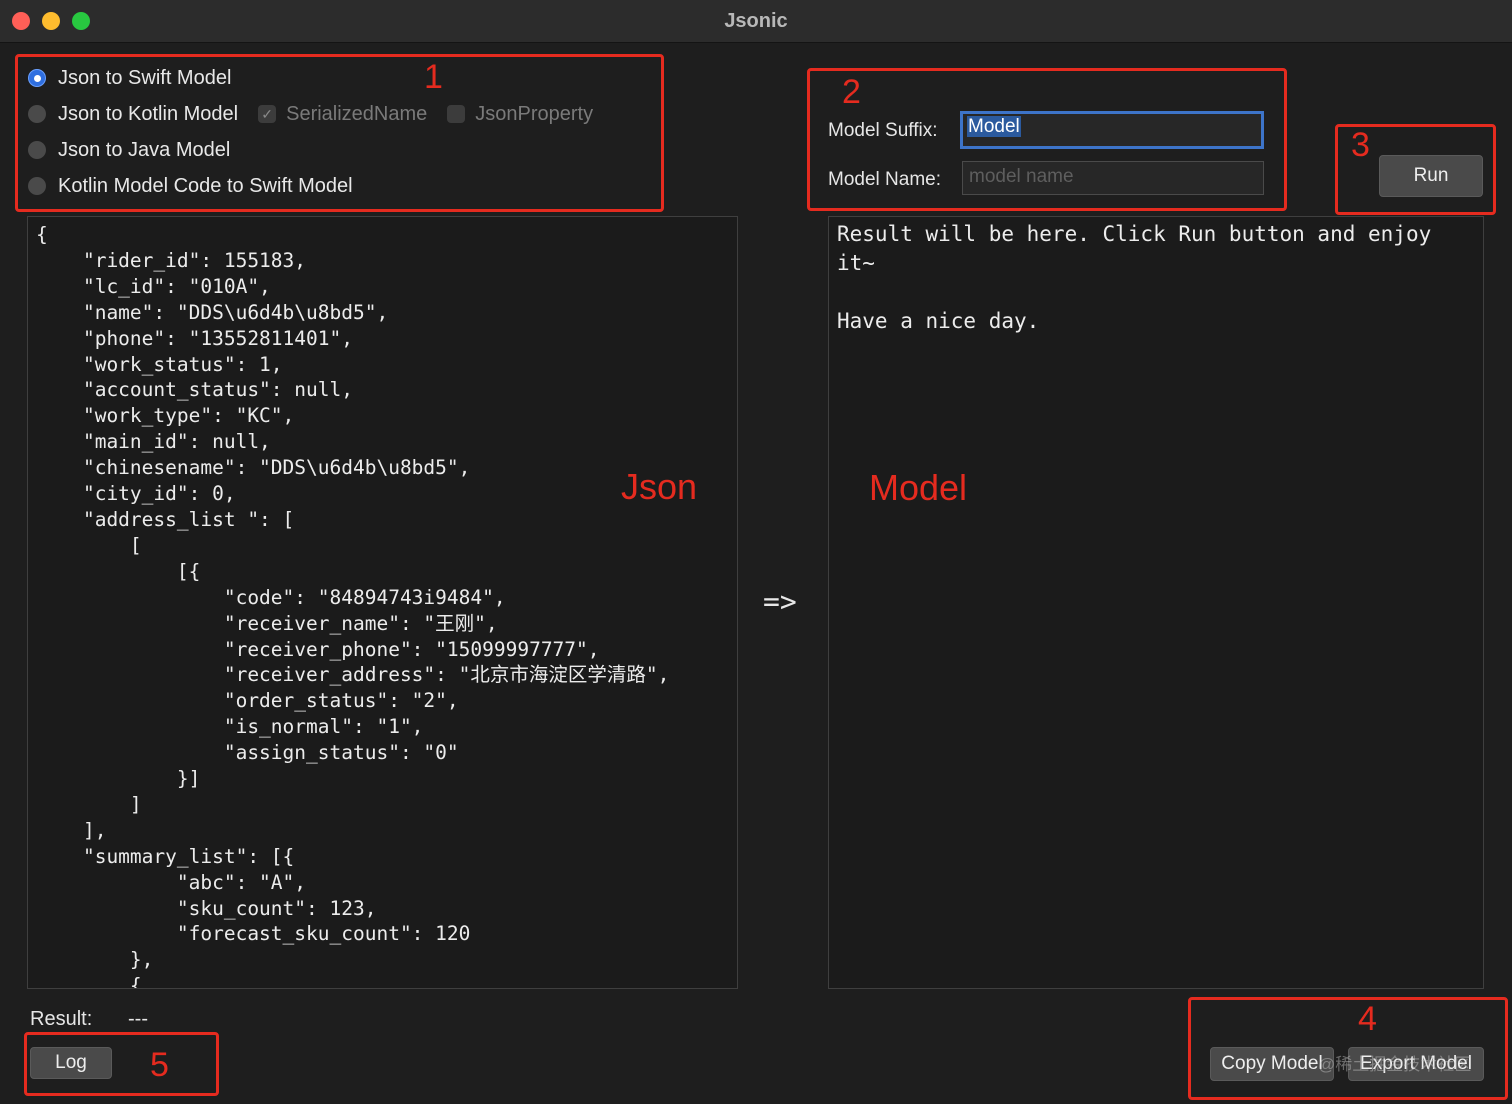  Describe the element at coordinates (1360, 145) in the screenshot. I see `annotation-number-3: 3` at that location.